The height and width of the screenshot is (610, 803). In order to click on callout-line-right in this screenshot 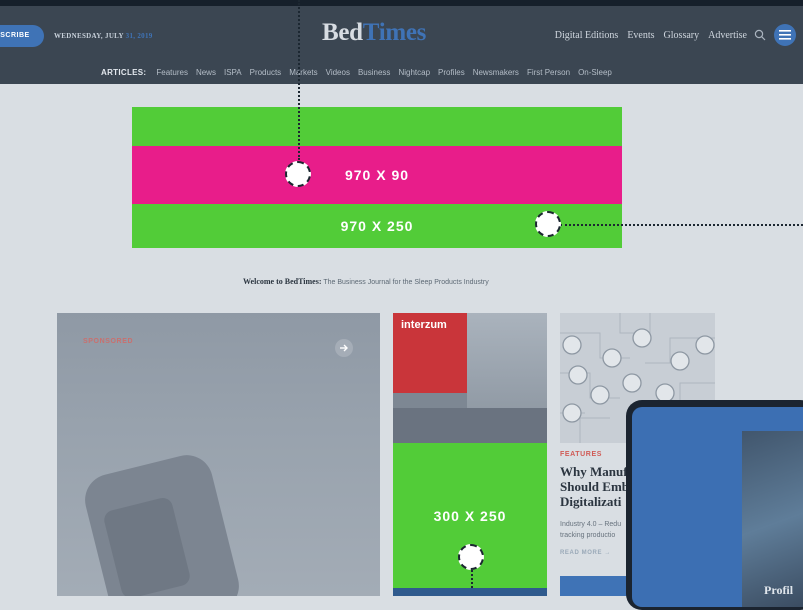, I will do `click(681, 225)`.